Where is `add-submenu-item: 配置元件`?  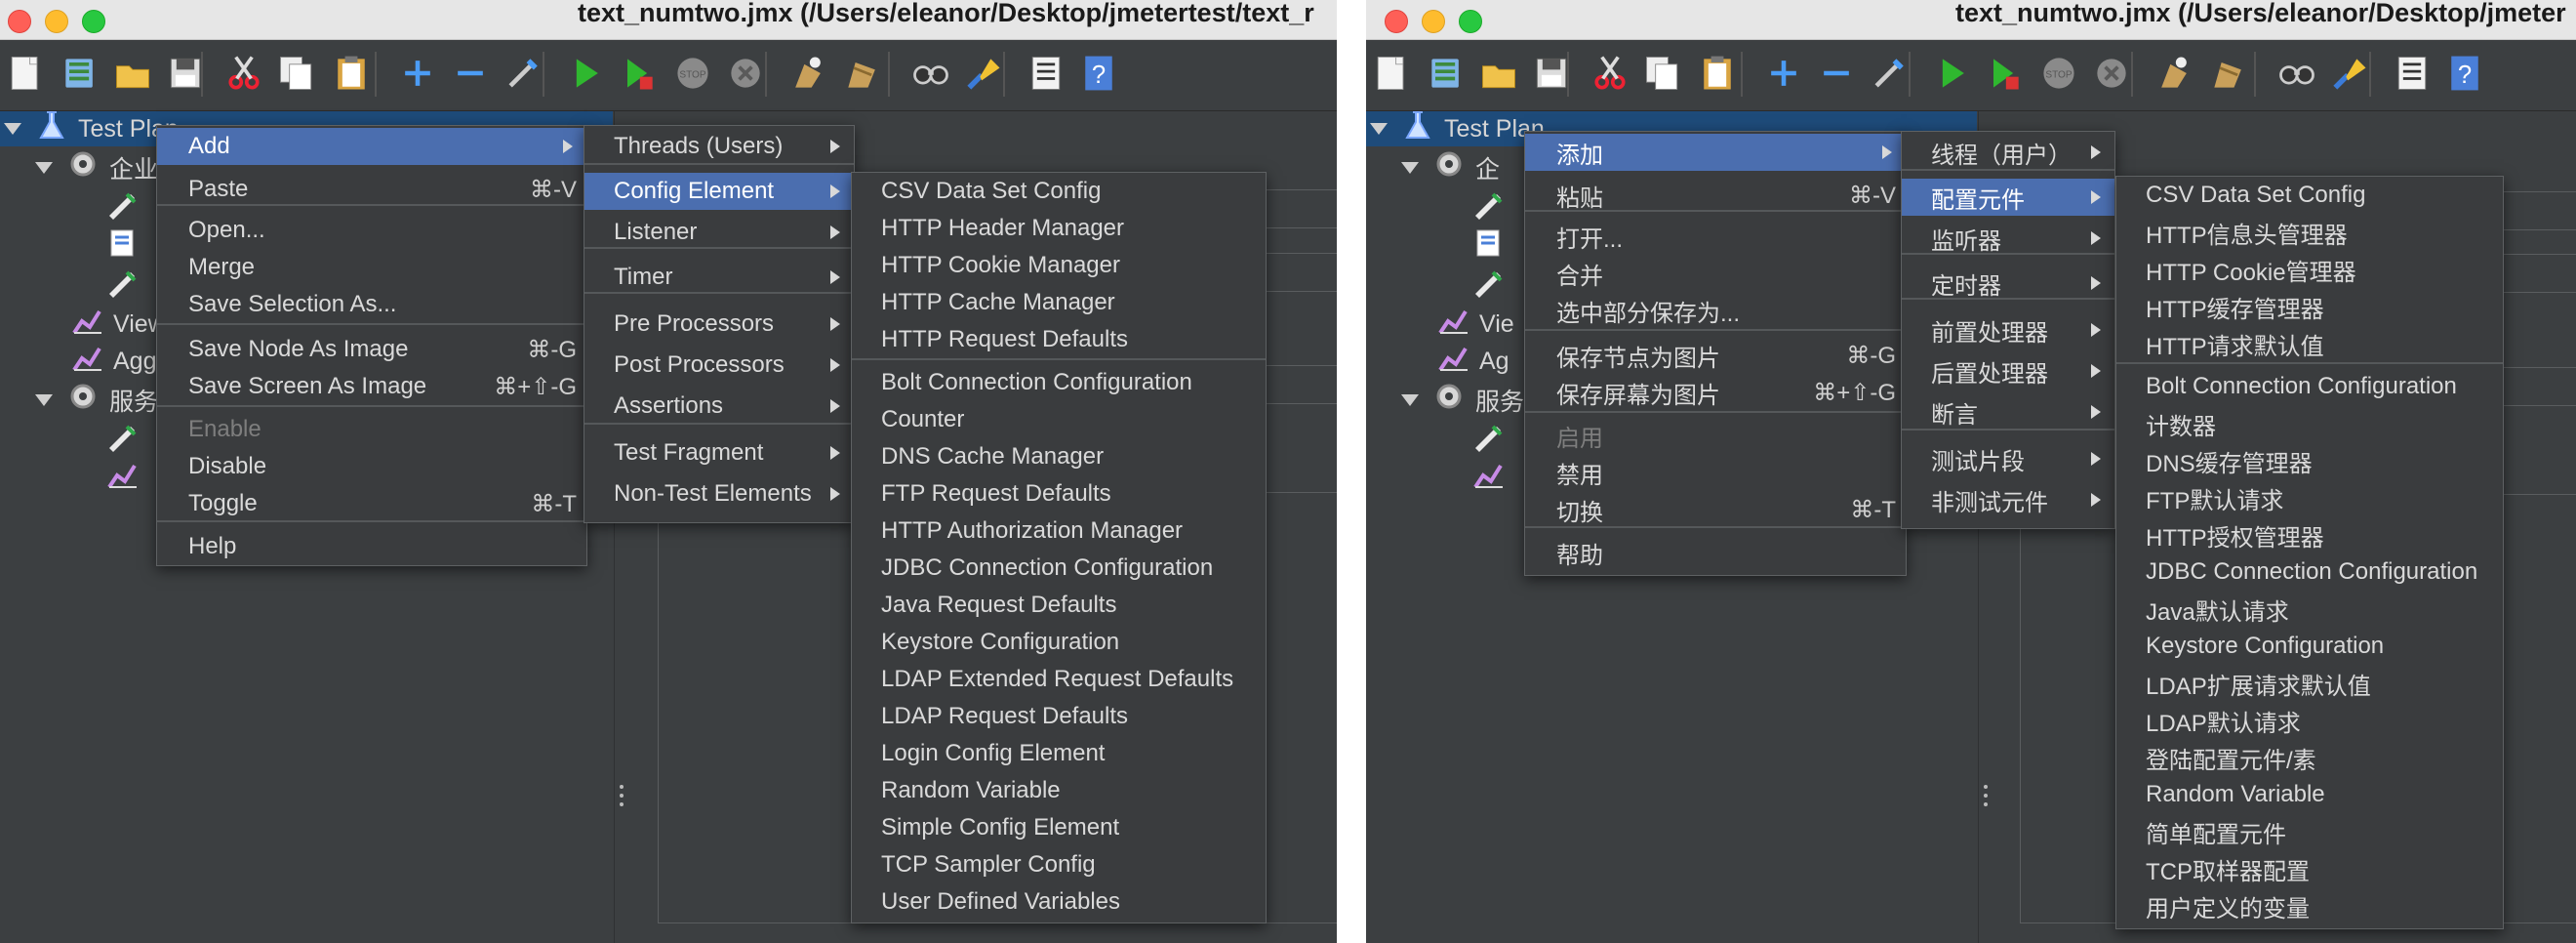 add-submenu-item: 配置元件 is located at coordinates (2008, 197).